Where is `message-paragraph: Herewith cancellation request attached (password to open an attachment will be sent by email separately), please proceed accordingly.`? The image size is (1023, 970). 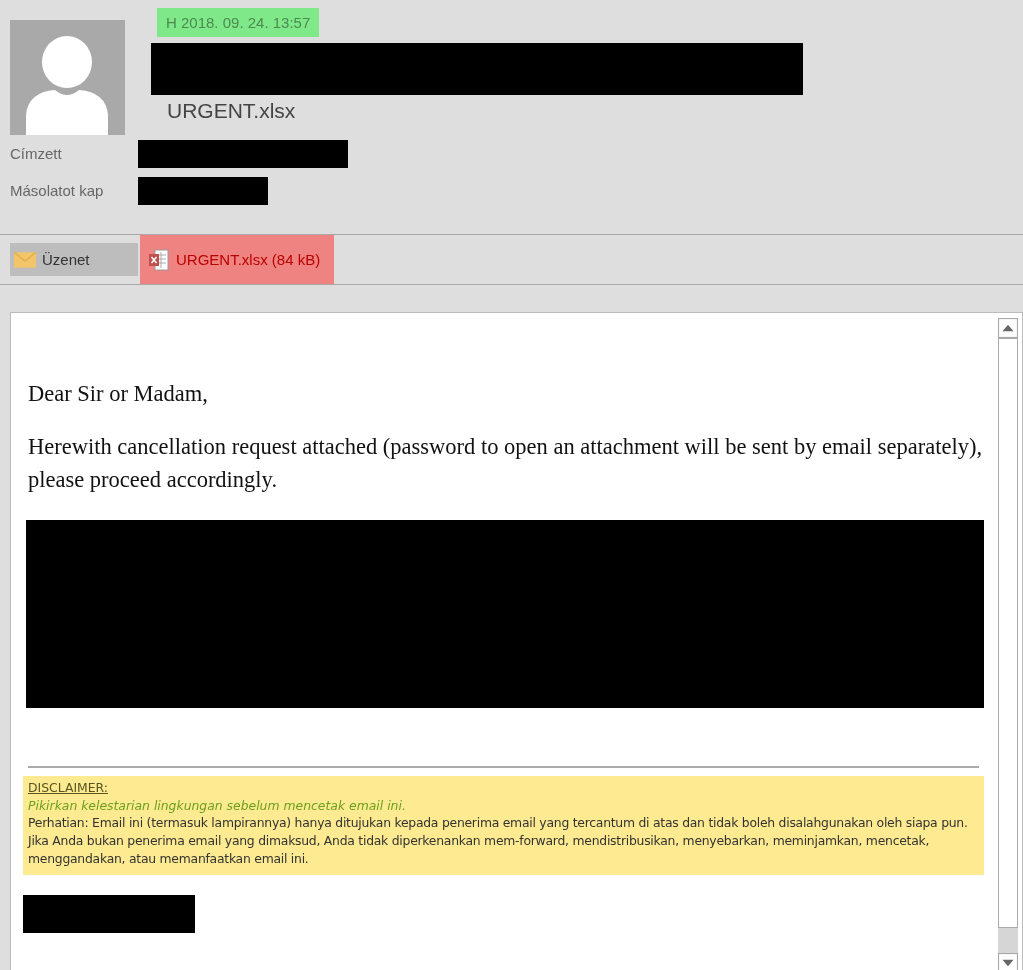 message-paragraph: Herewith cancellation request attached (password to open an attachment will be sent by email separately), please proceed accordingly. is located at coordinates (505, 463).